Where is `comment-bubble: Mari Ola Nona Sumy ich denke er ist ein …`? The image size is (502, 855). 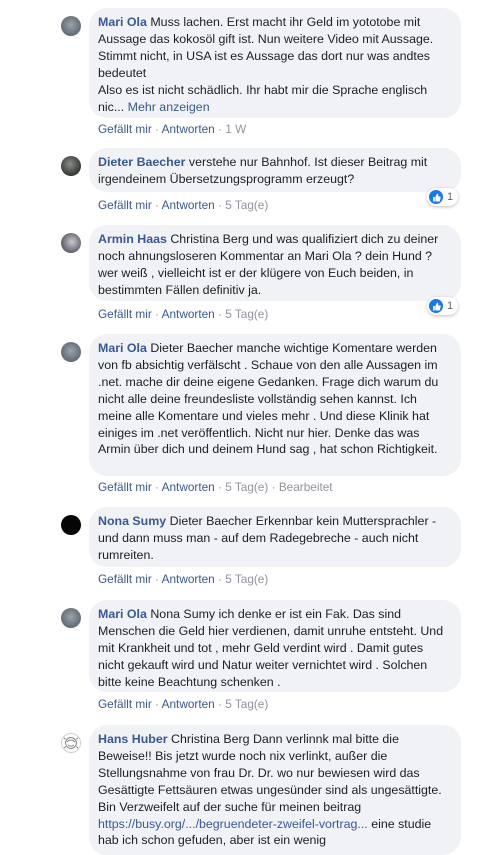 comment-bubble: Mari Ola Nona Sumy ich denke er ist ein … is located at coordinates (275, 646).